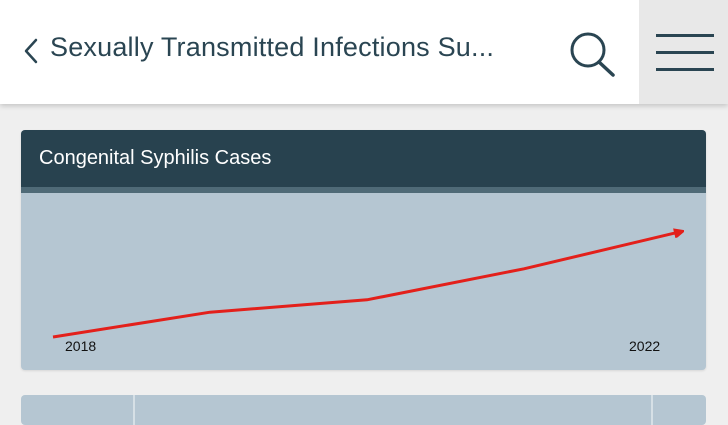  Describe the element at coordinates (363, 410) in the screenshot. I see `table-card` at that location.